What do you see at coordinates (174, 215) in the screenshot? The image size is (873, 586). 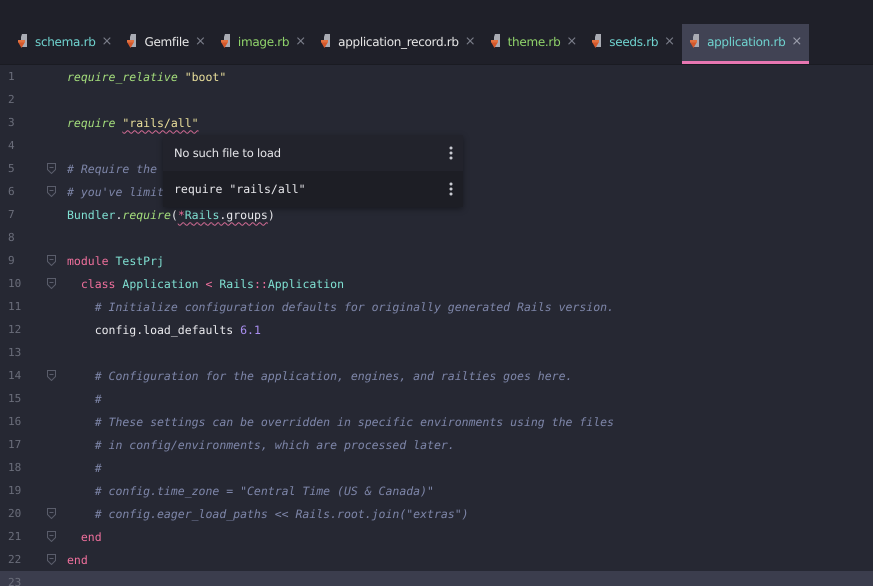 I see `code-text: (` at bounding box center [174, 215].